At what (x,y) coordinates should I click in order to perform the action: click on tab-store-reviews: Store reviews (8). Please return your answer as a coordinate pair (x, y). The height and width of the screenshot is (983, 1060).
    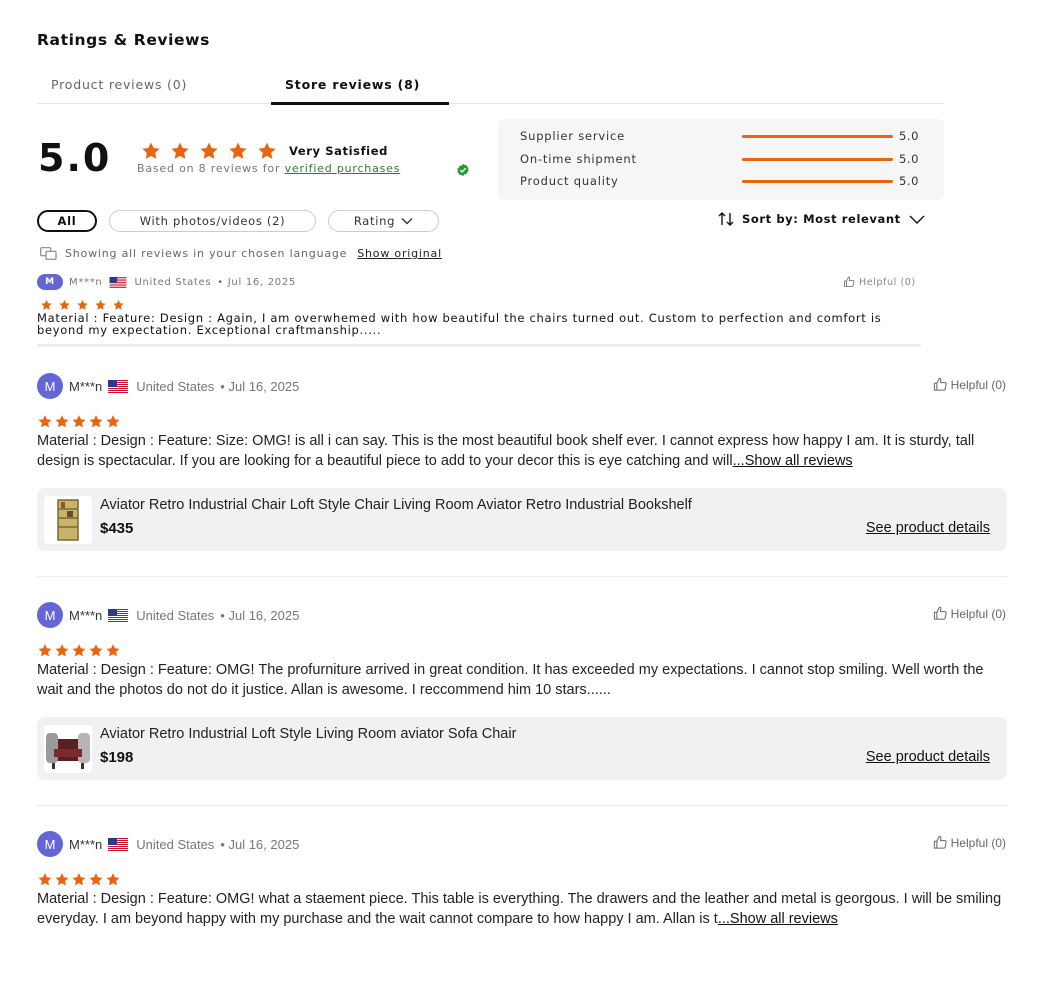
    Looking at the image, I should click on (352, 84).